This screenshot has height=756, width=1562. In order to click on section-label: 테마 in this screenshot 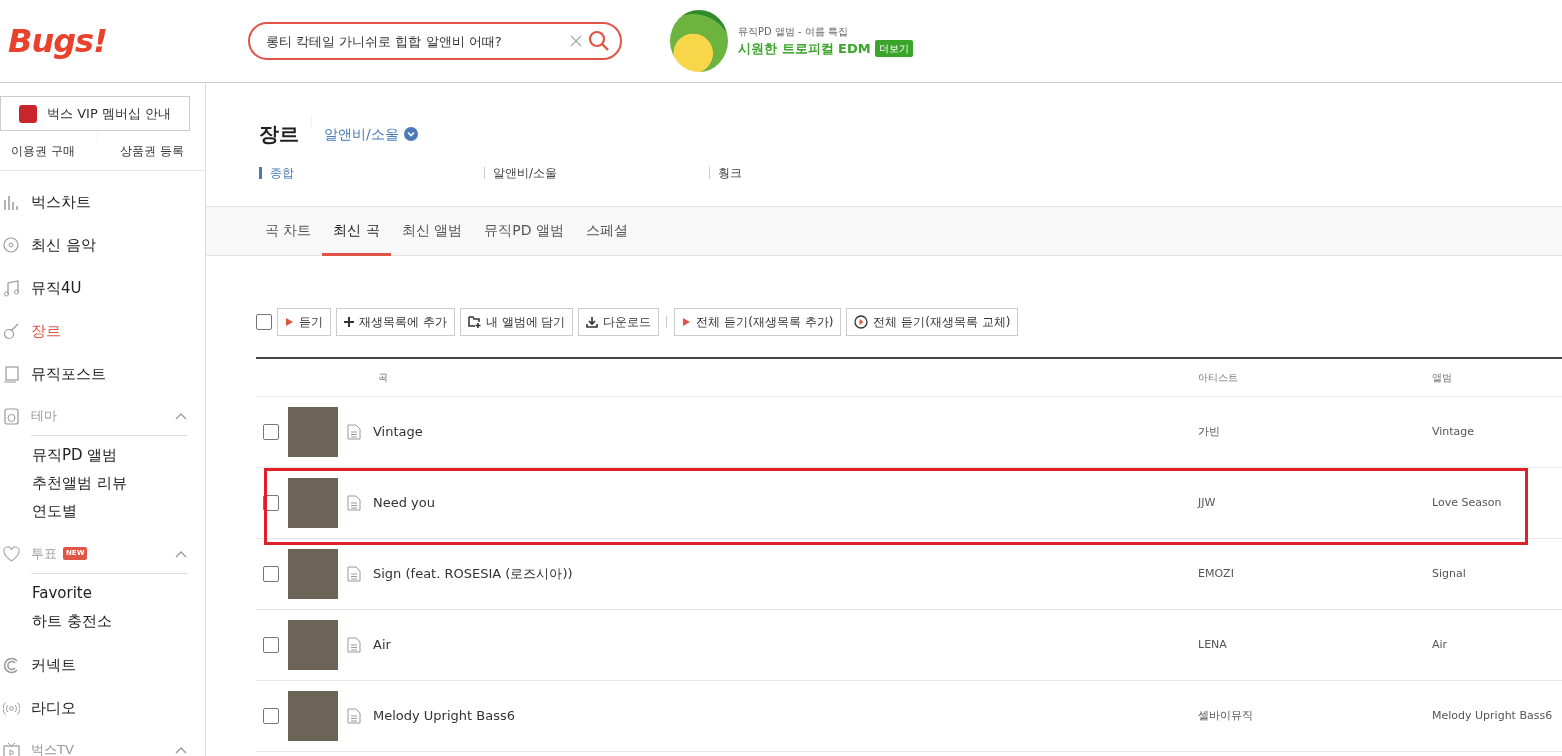, I will do `click(44, 415)`.